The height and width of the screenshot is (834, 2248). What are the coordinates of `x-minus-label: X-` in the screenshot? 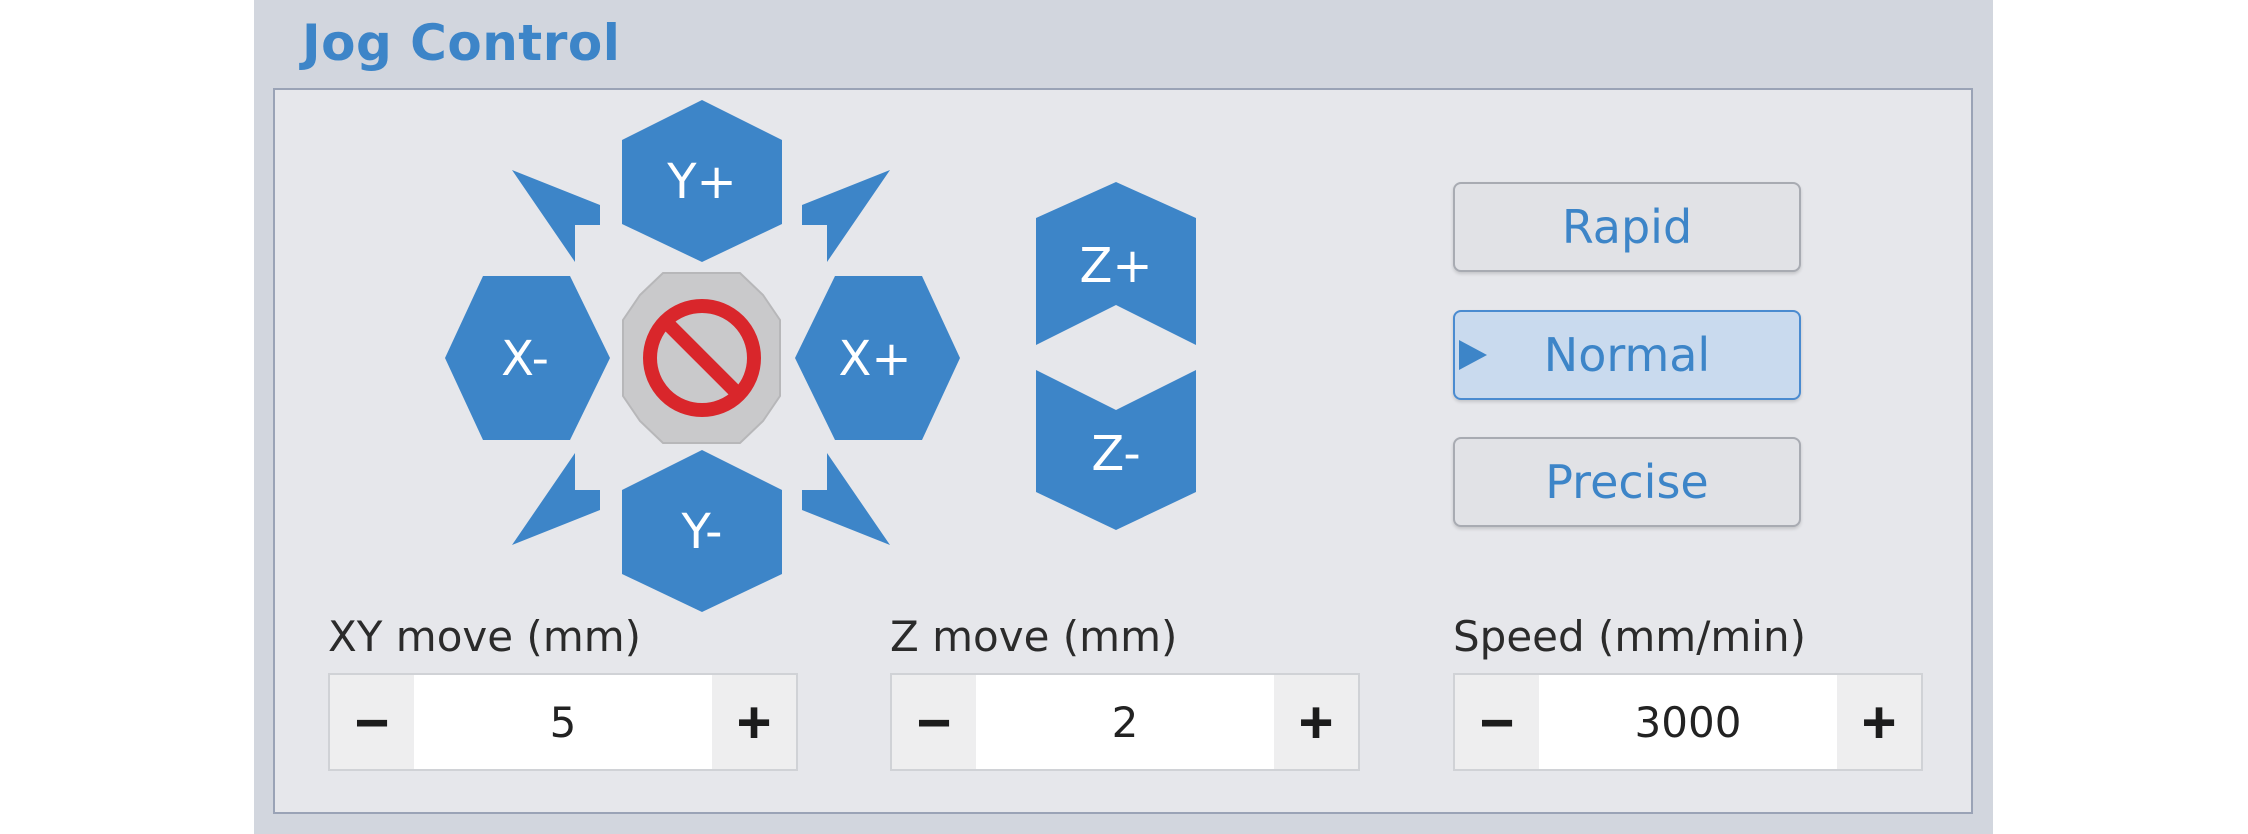 It's located at (525, 359).